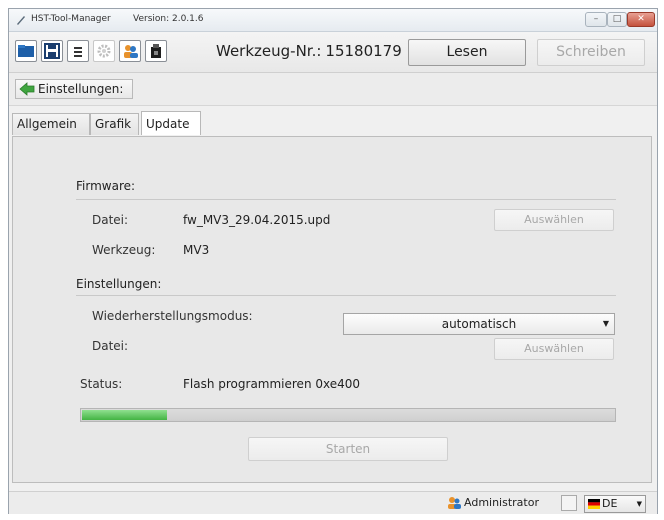  What do you see at coordinates (51, 124) in the screenshot?
I see `tab-allgemein: Allgemein` at bounding box center [51, 124].